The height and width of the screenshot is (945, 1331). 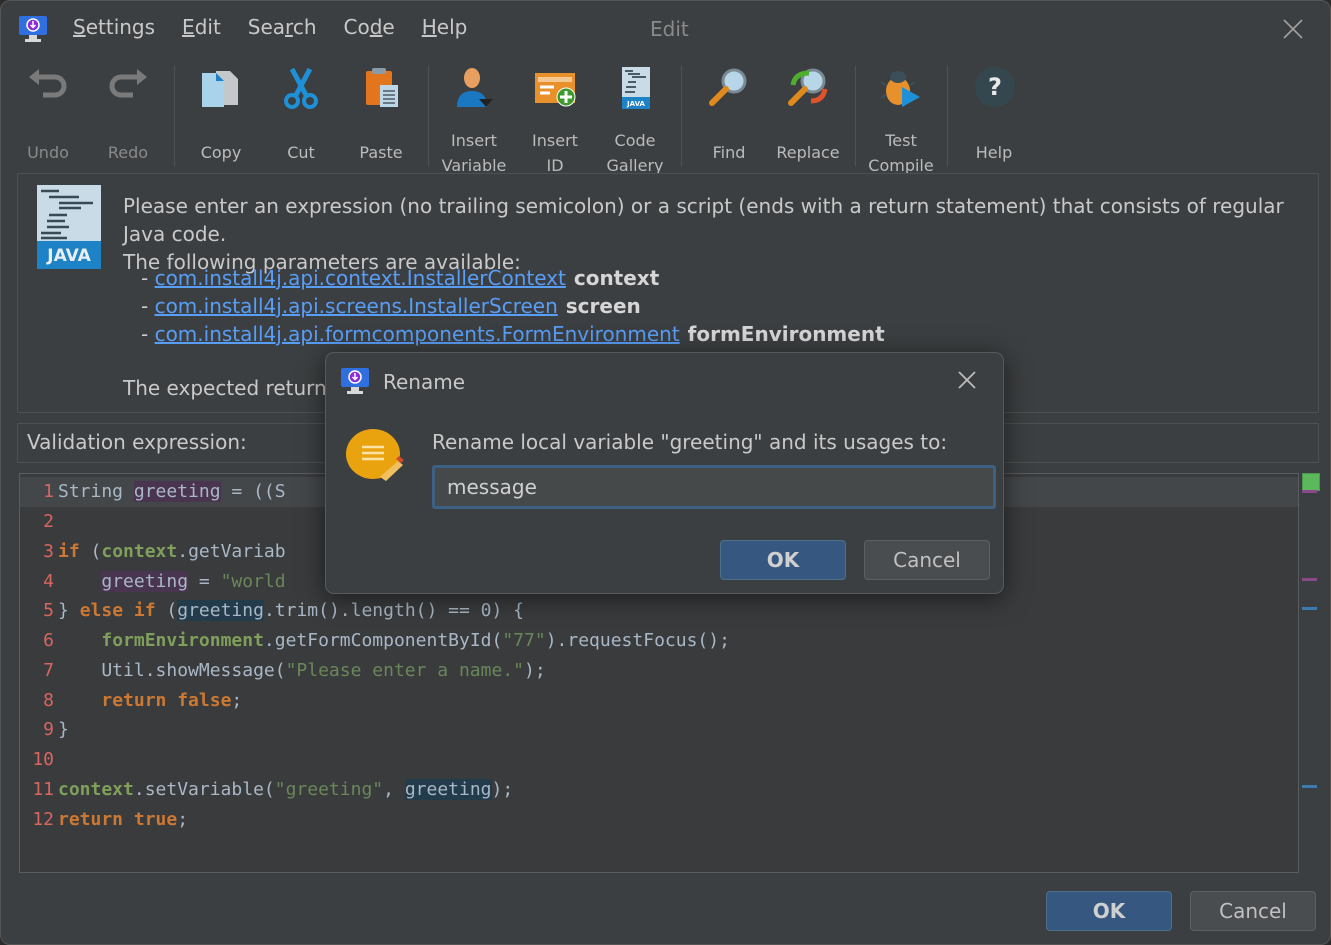 What do you see at coordinates (635, 119) in the screenshot?
I see `code-gallery-button: JAVA Code Gallery` at bounding box center [635, 119].